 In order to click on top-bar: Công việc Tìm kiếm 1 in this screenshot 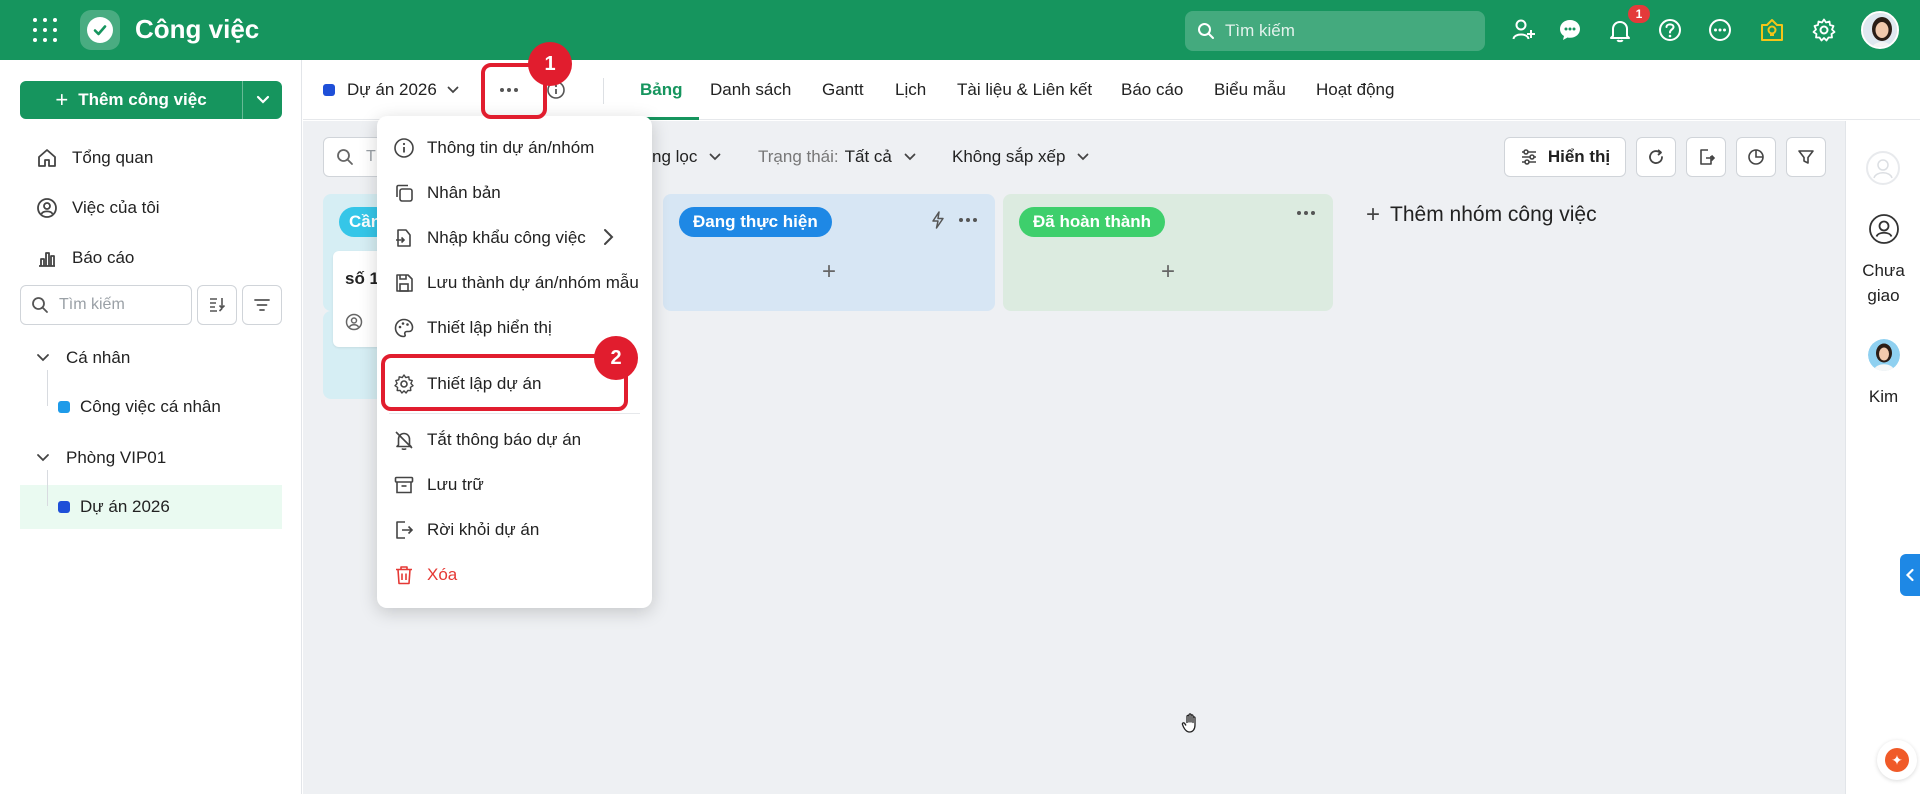, I will do `click(960, 30)`.